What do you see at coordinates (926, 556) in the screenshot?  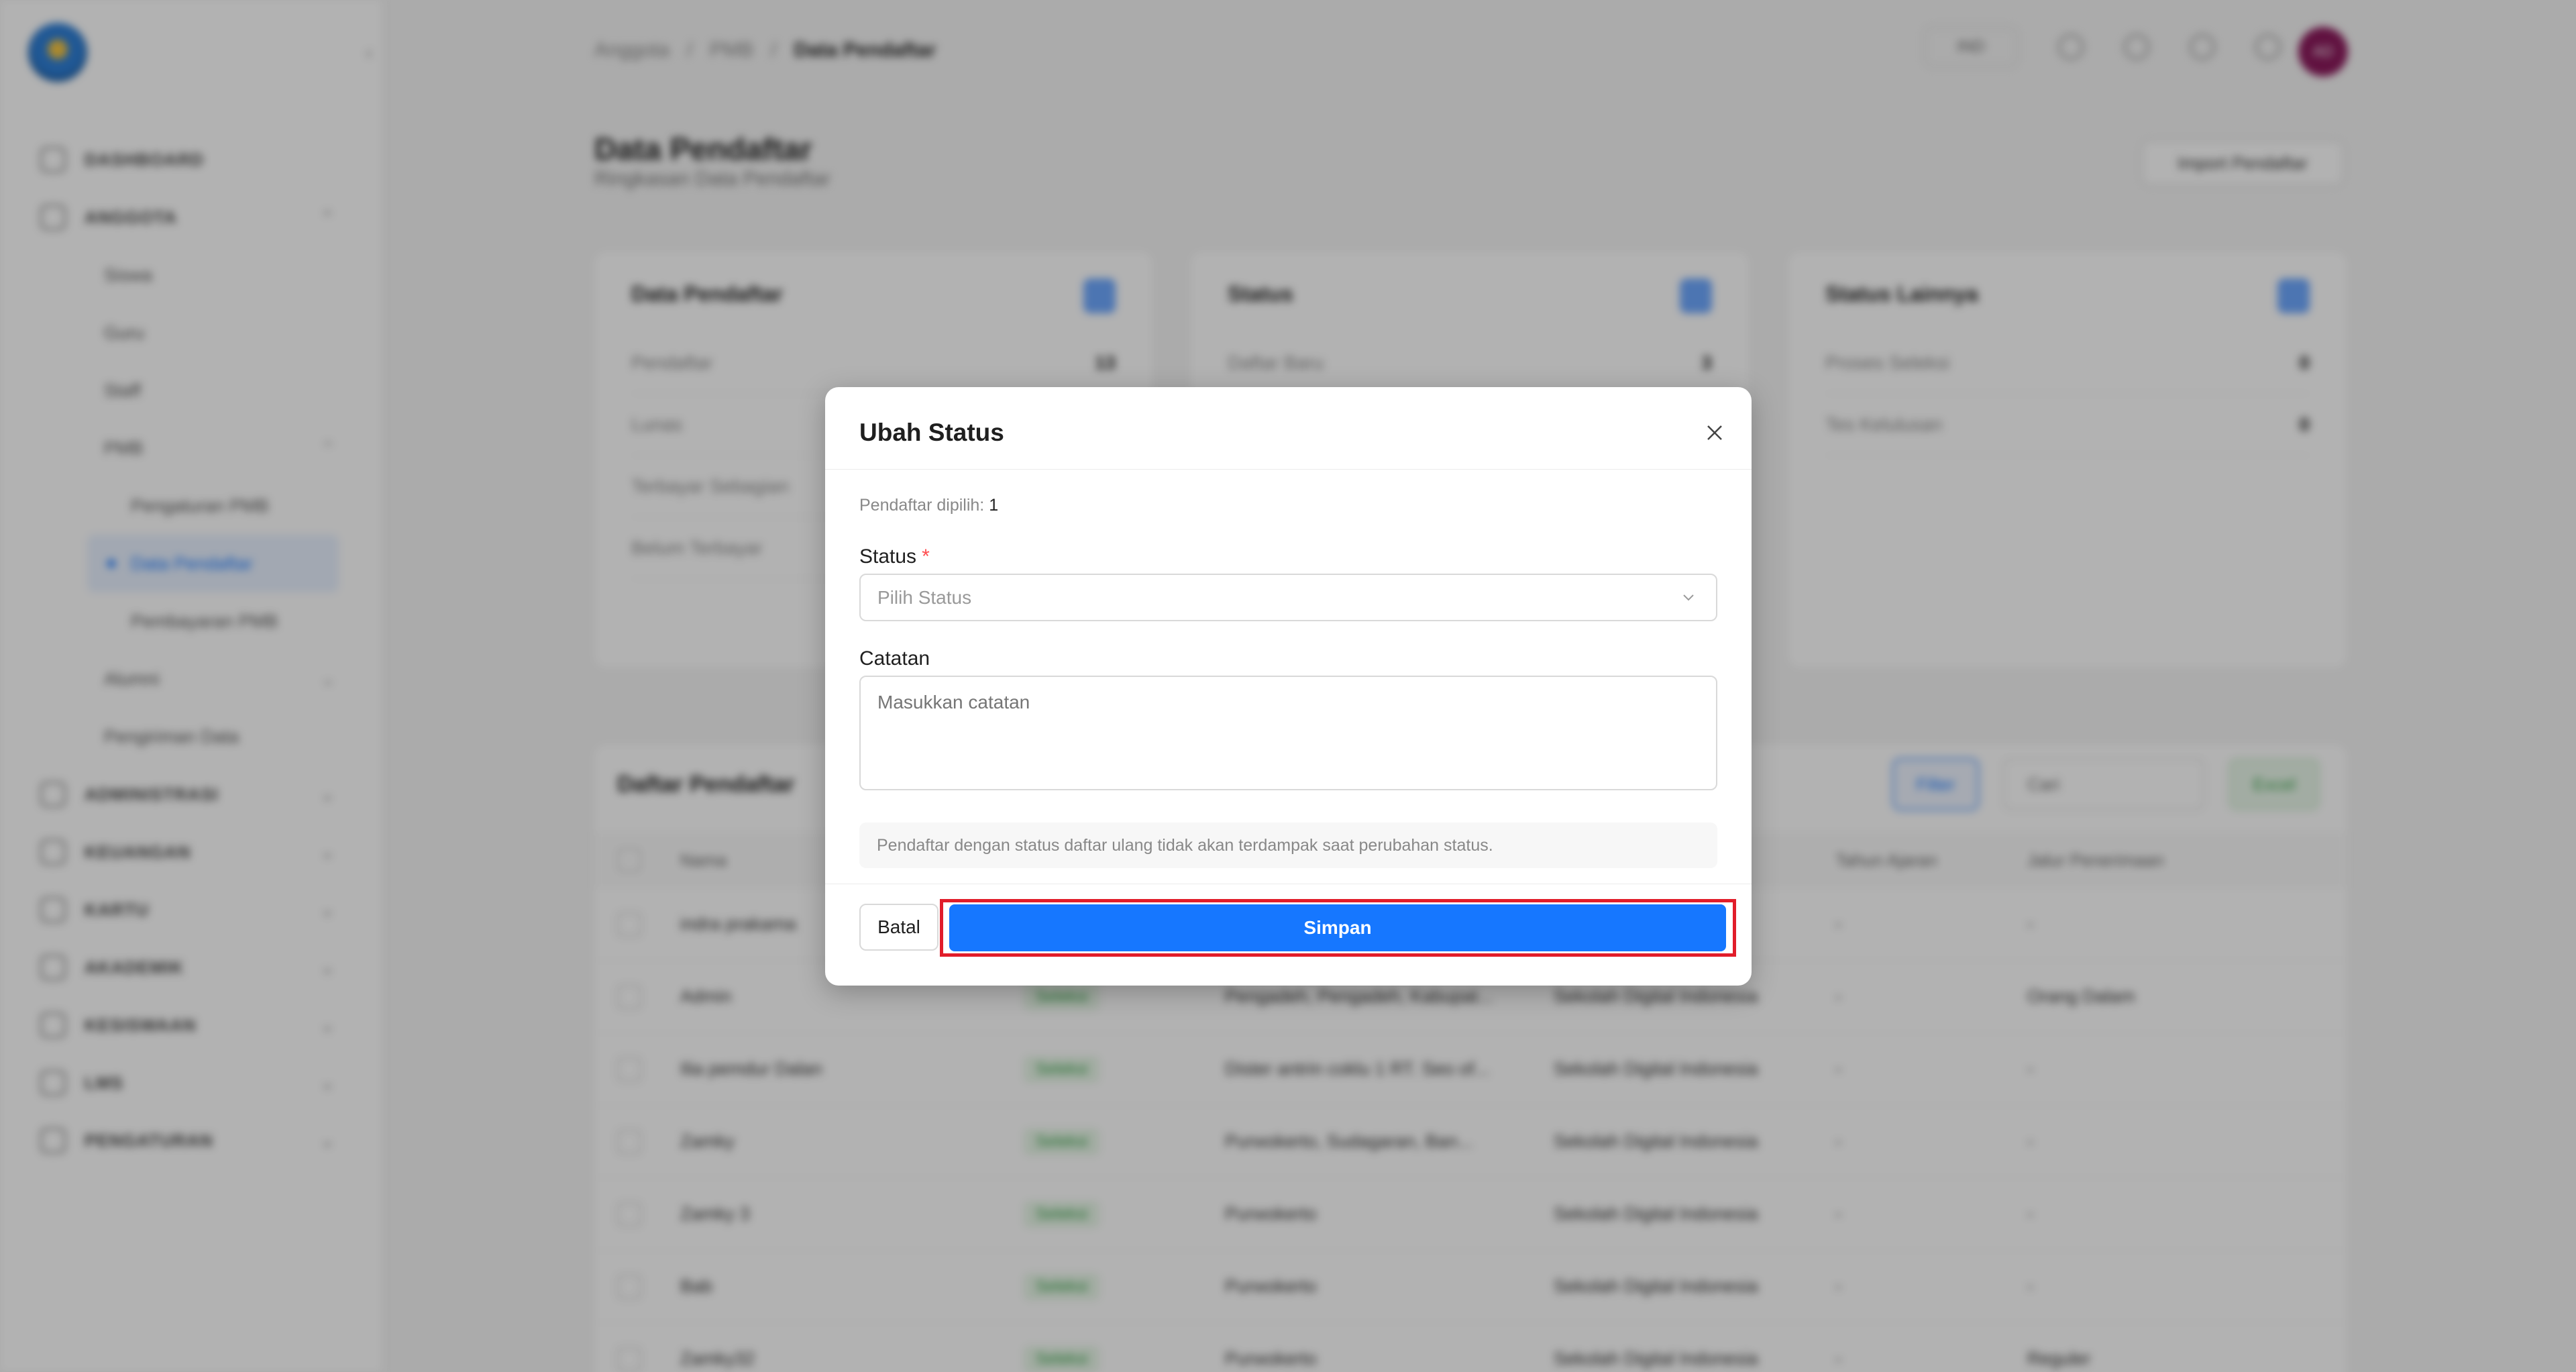 I see `required-mark: *` at bounding box center [926, 556].